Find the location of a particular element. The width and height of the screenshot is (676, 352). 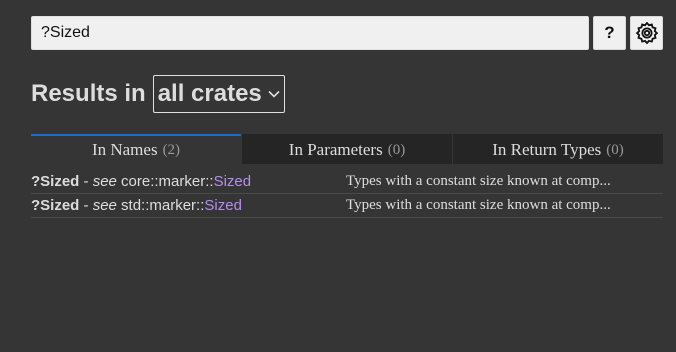

results-heading: Results in all crates is located at coordinates (158, 94).